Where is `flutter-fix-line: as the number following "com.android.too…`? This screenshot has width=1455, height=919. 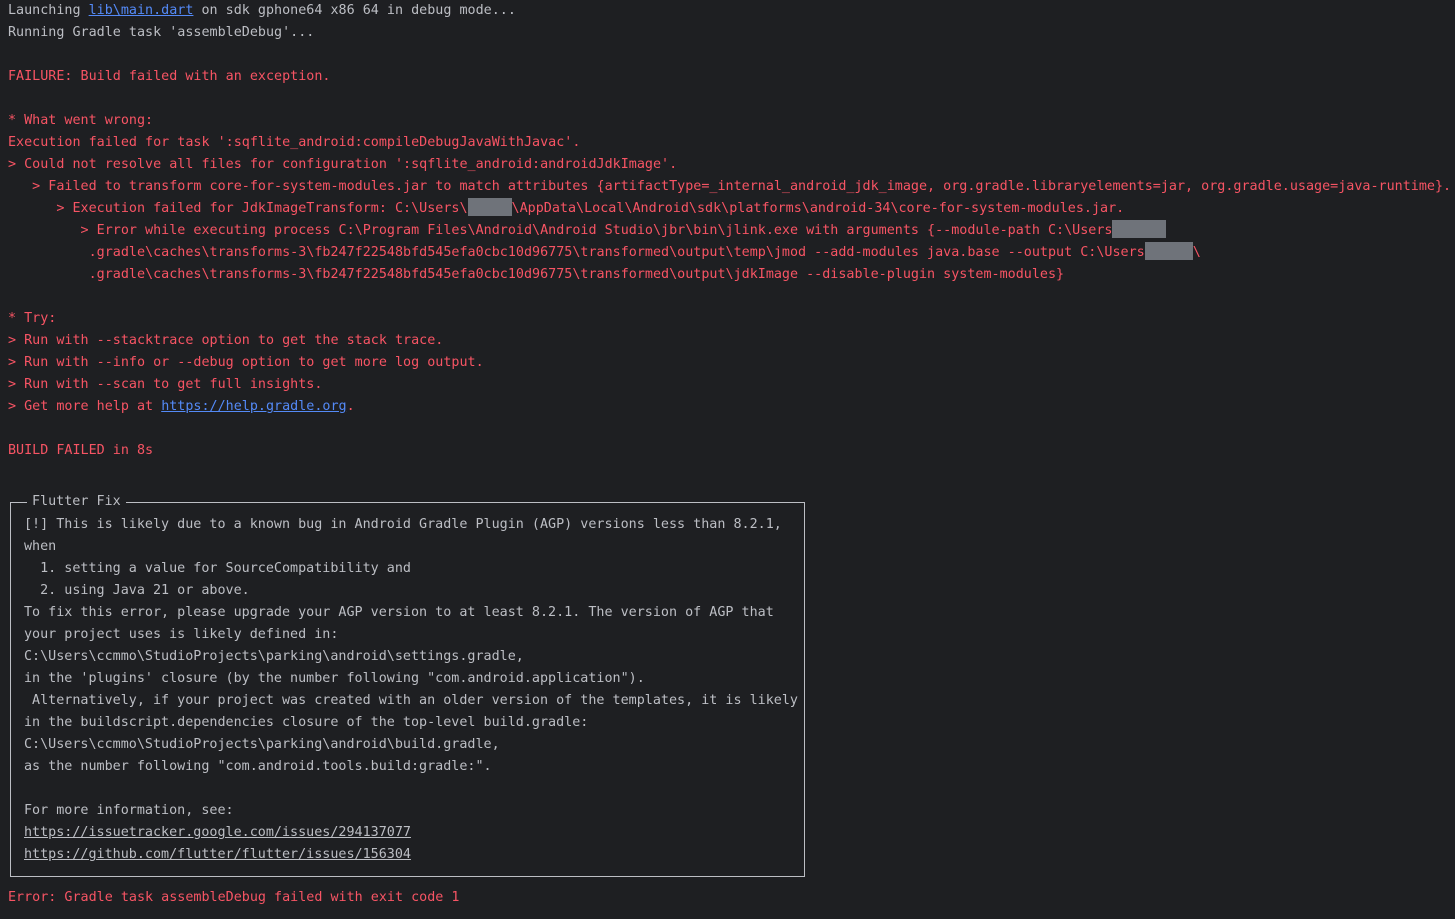
flutter-fix-line: as the number following "com.android.too… is located at coordinates (258, 766).